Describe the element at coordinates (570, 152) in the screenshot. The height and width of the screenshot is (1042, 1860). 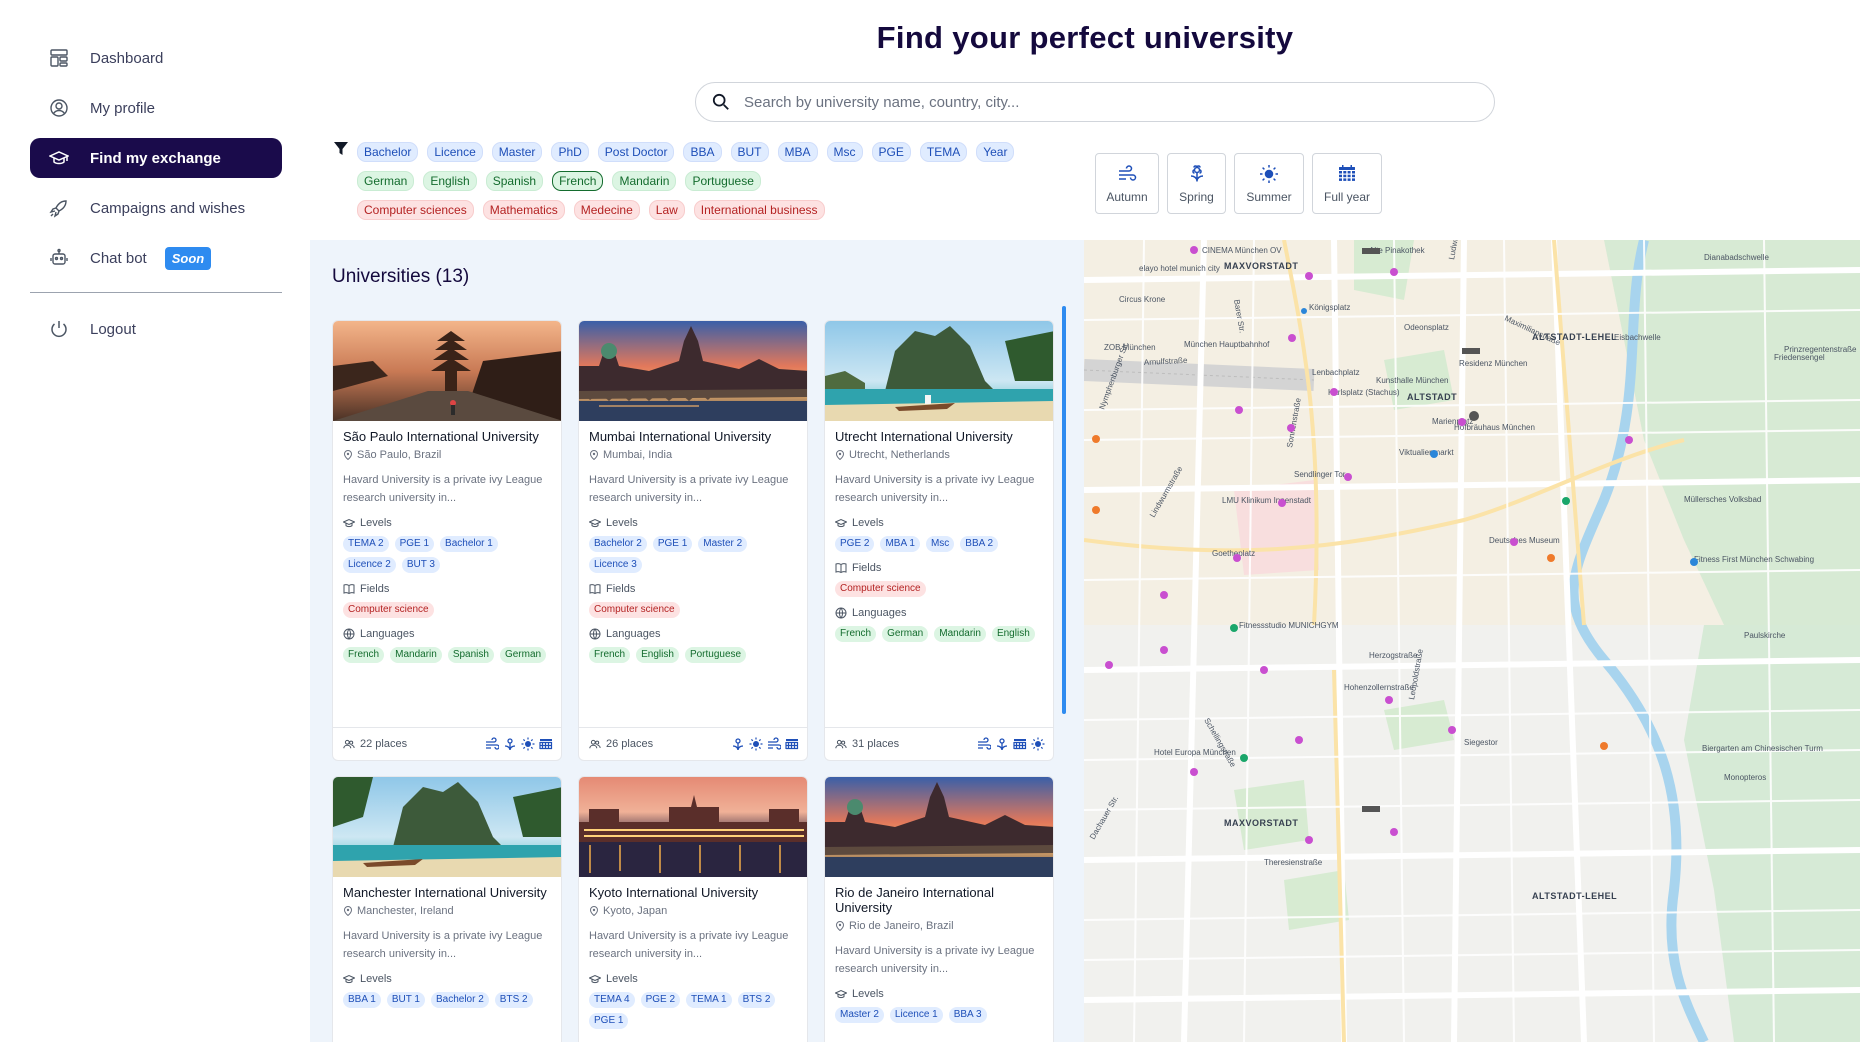
I see `level-chip: PhD` at that location.